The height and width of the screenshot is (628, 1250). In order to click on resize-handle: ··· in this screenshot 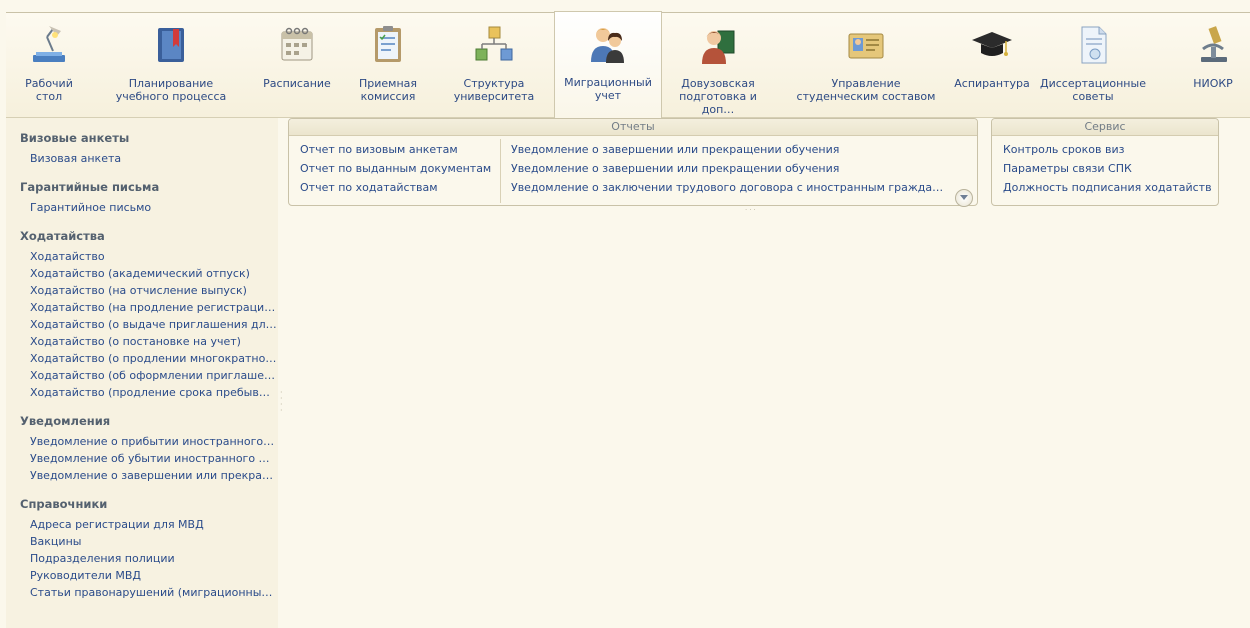, I will do `click(751, 210)`.